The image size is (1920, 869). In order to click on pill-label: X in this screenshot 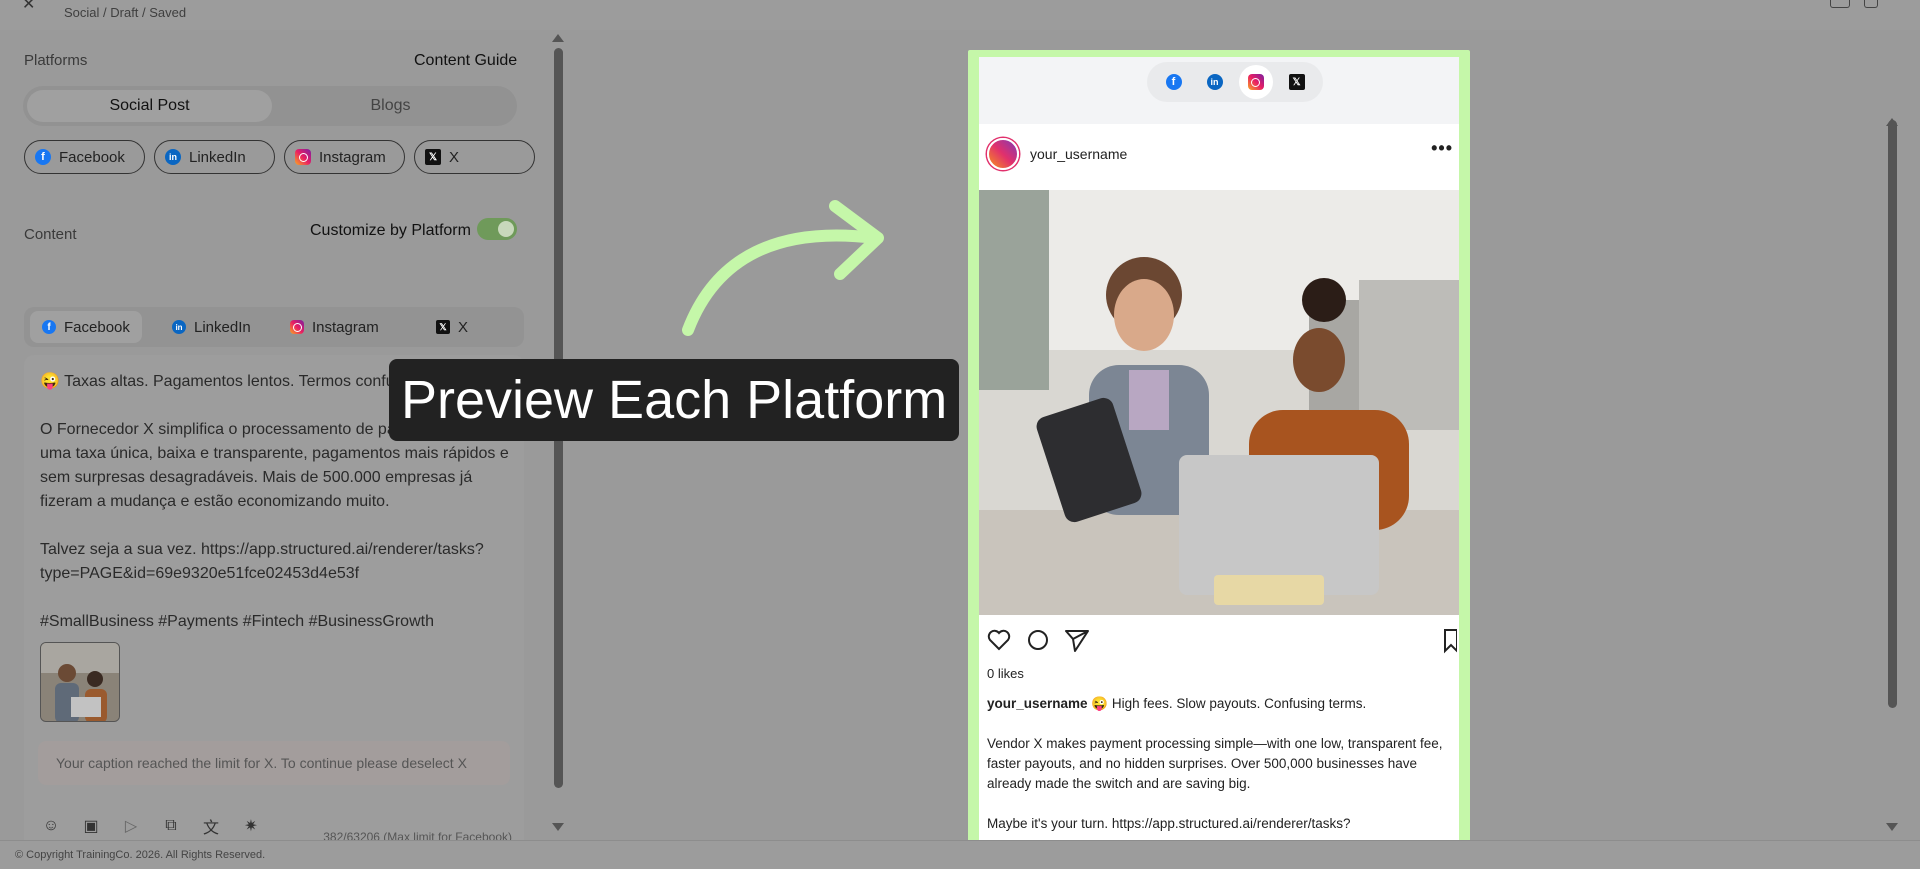, I will do `click(454, 157)`.